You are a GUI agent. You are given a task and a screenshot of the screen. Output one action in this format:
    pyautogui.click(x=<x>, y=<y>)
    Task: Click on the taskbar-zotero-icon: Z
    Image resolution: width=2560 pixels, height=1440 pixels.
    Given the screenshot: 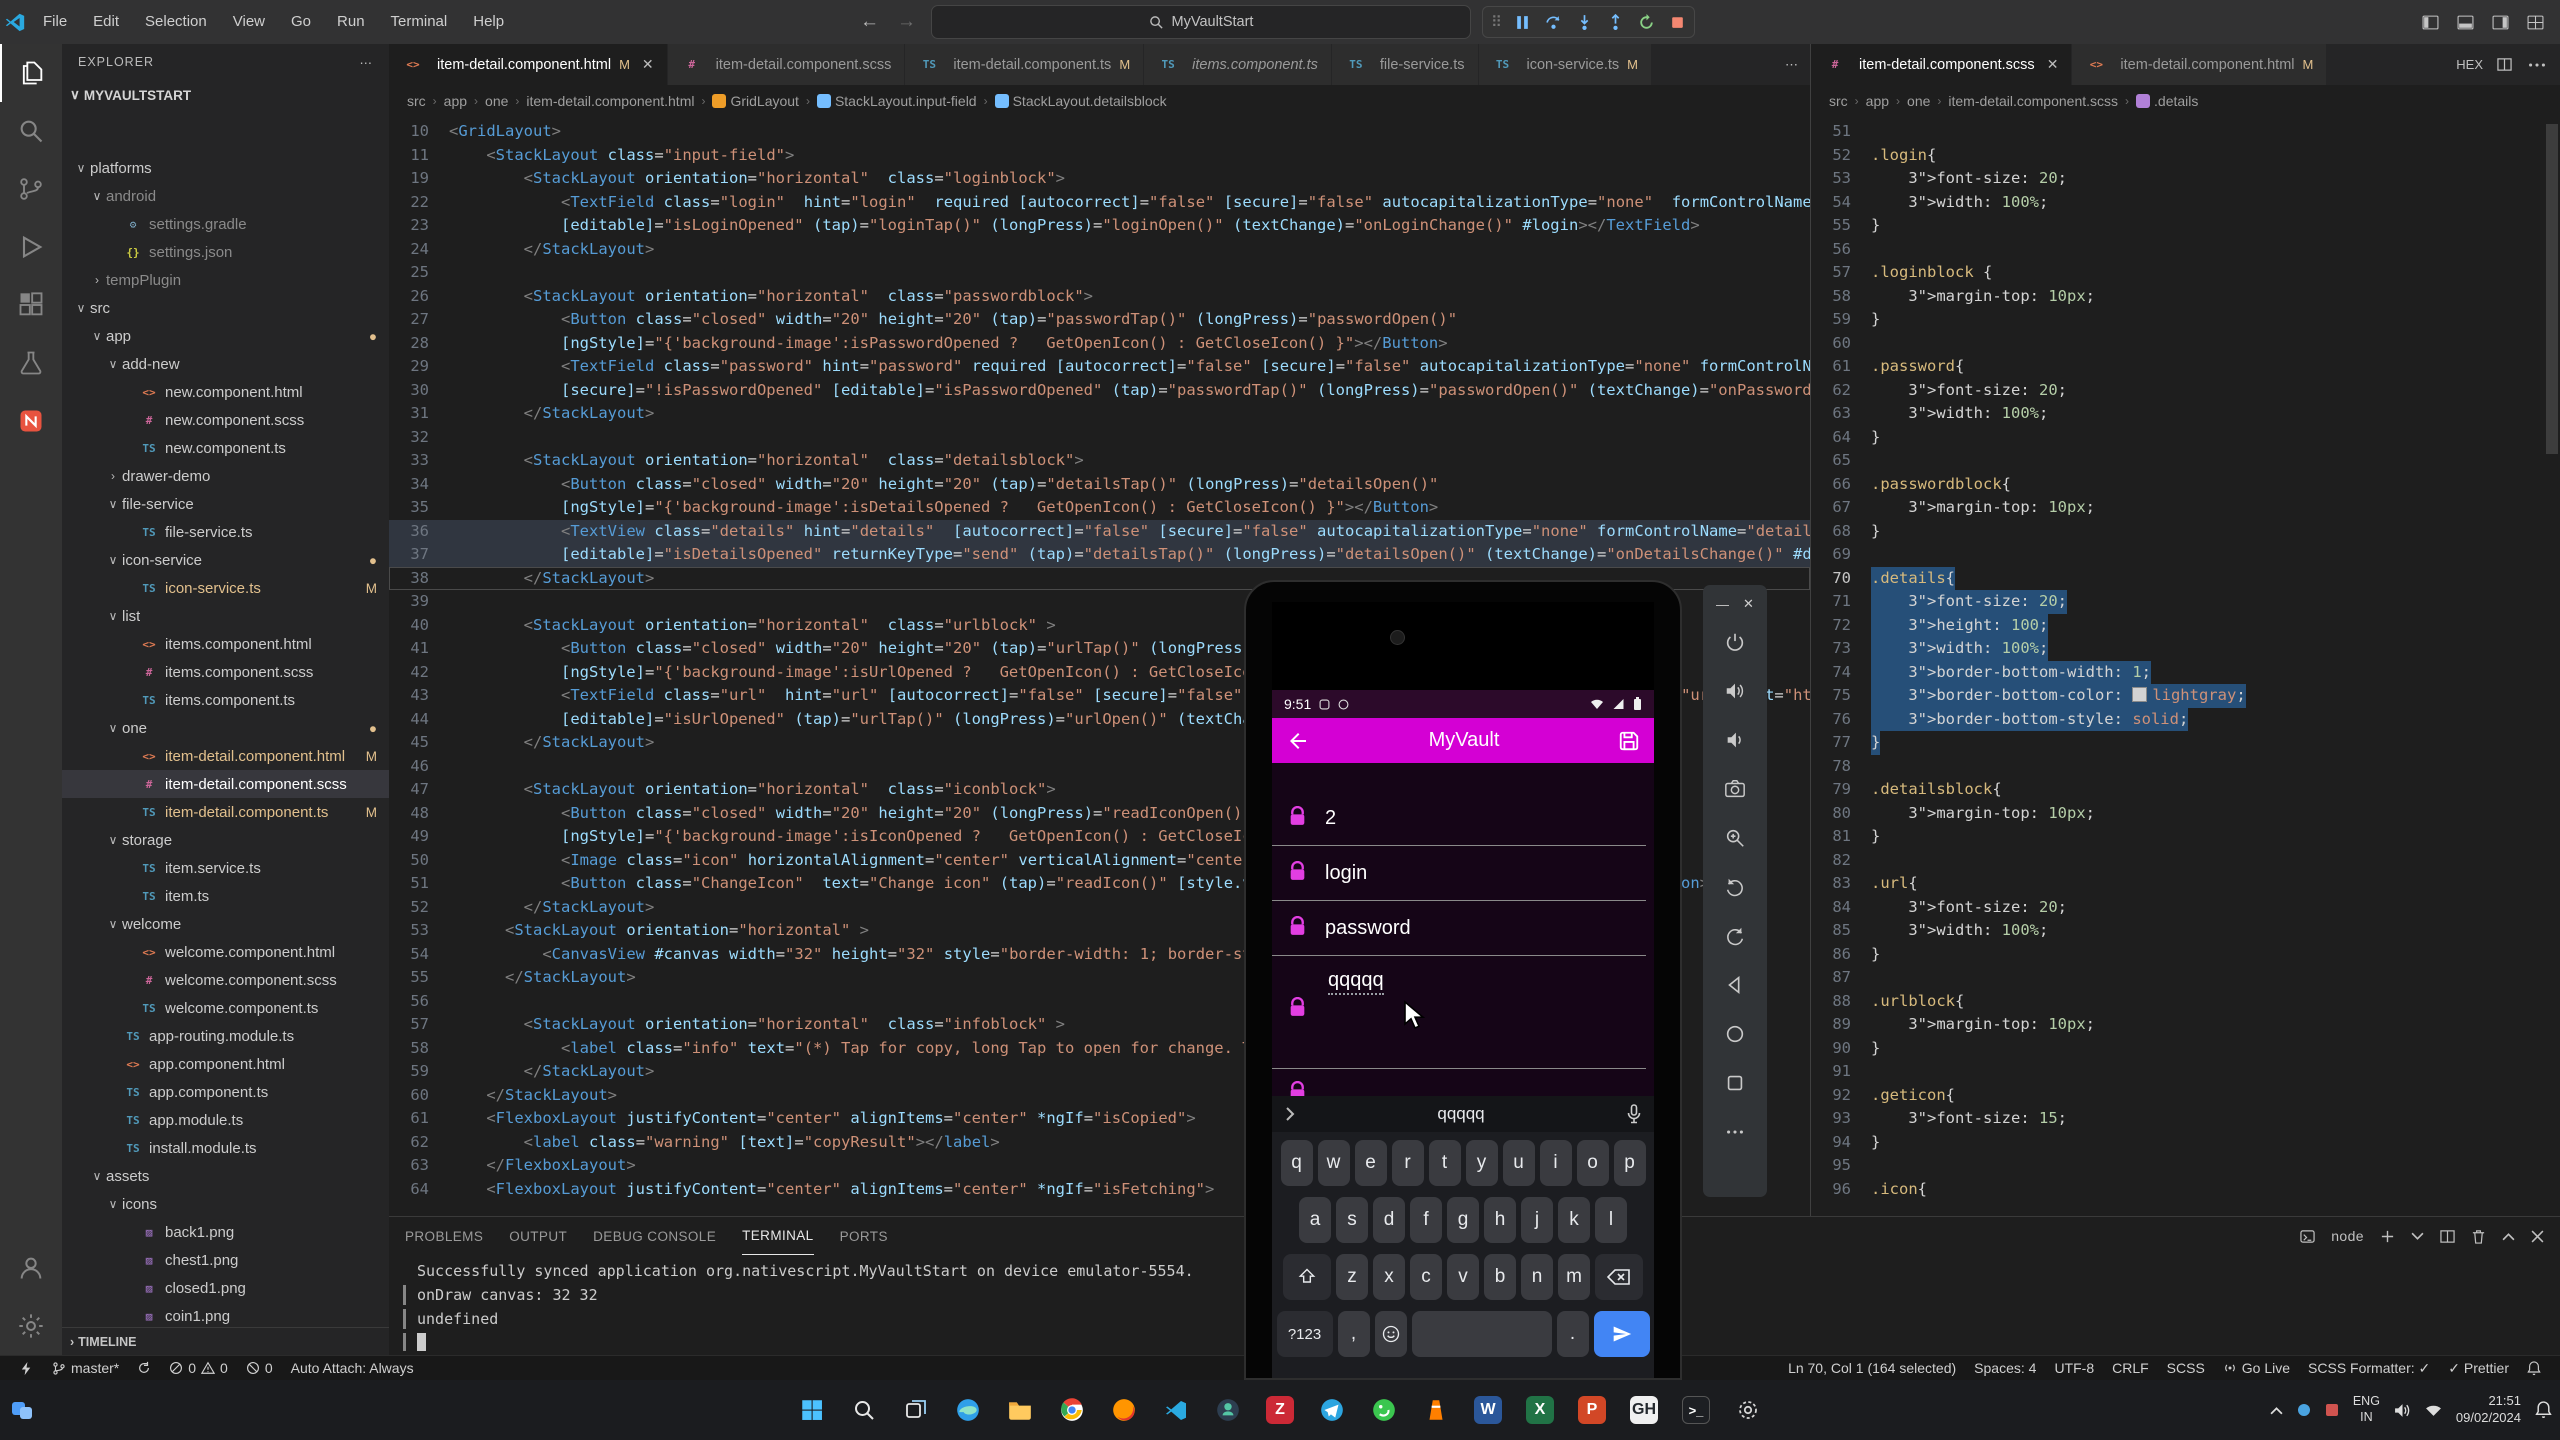 What is the action you would take?
    pyautogui.click(x=1280, y=1410)
    